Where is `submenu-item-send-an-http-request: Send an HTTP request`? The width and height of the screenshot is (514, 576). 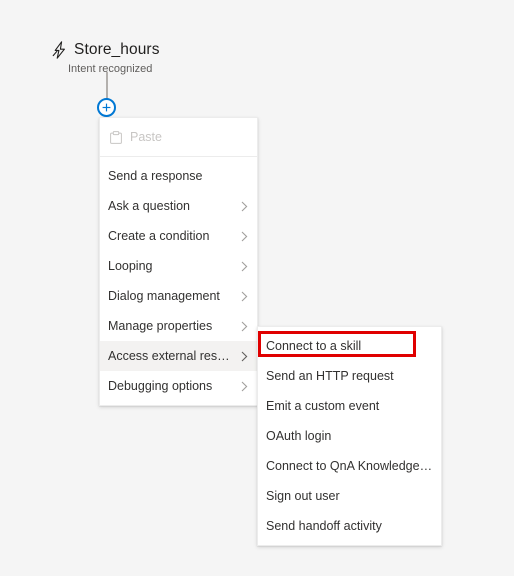 submenu-item-send-an-http-request: Send an HTTP request is located at coordinates (349, 376).